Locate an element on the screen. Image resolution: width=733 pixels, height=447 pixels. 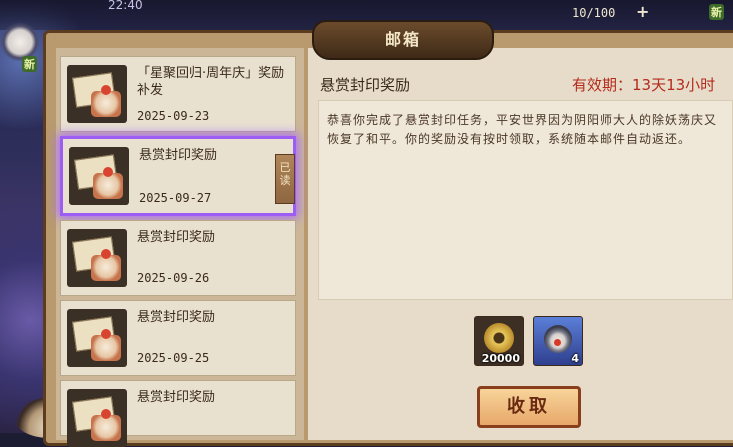
add-capacity-button: + is located at coordinates (642, 11).